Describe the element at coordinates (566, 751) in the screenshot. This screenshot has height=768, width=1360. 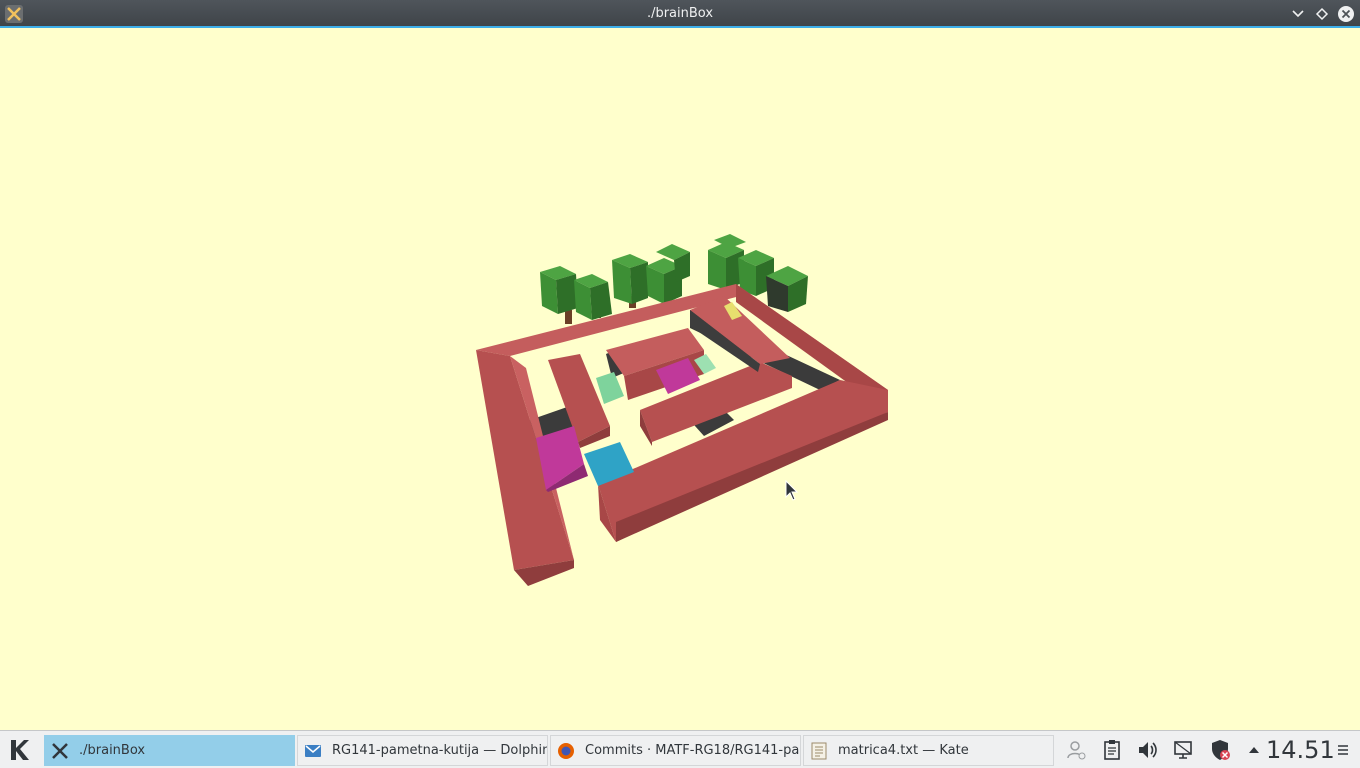
I see `firefox-icon` at that location.